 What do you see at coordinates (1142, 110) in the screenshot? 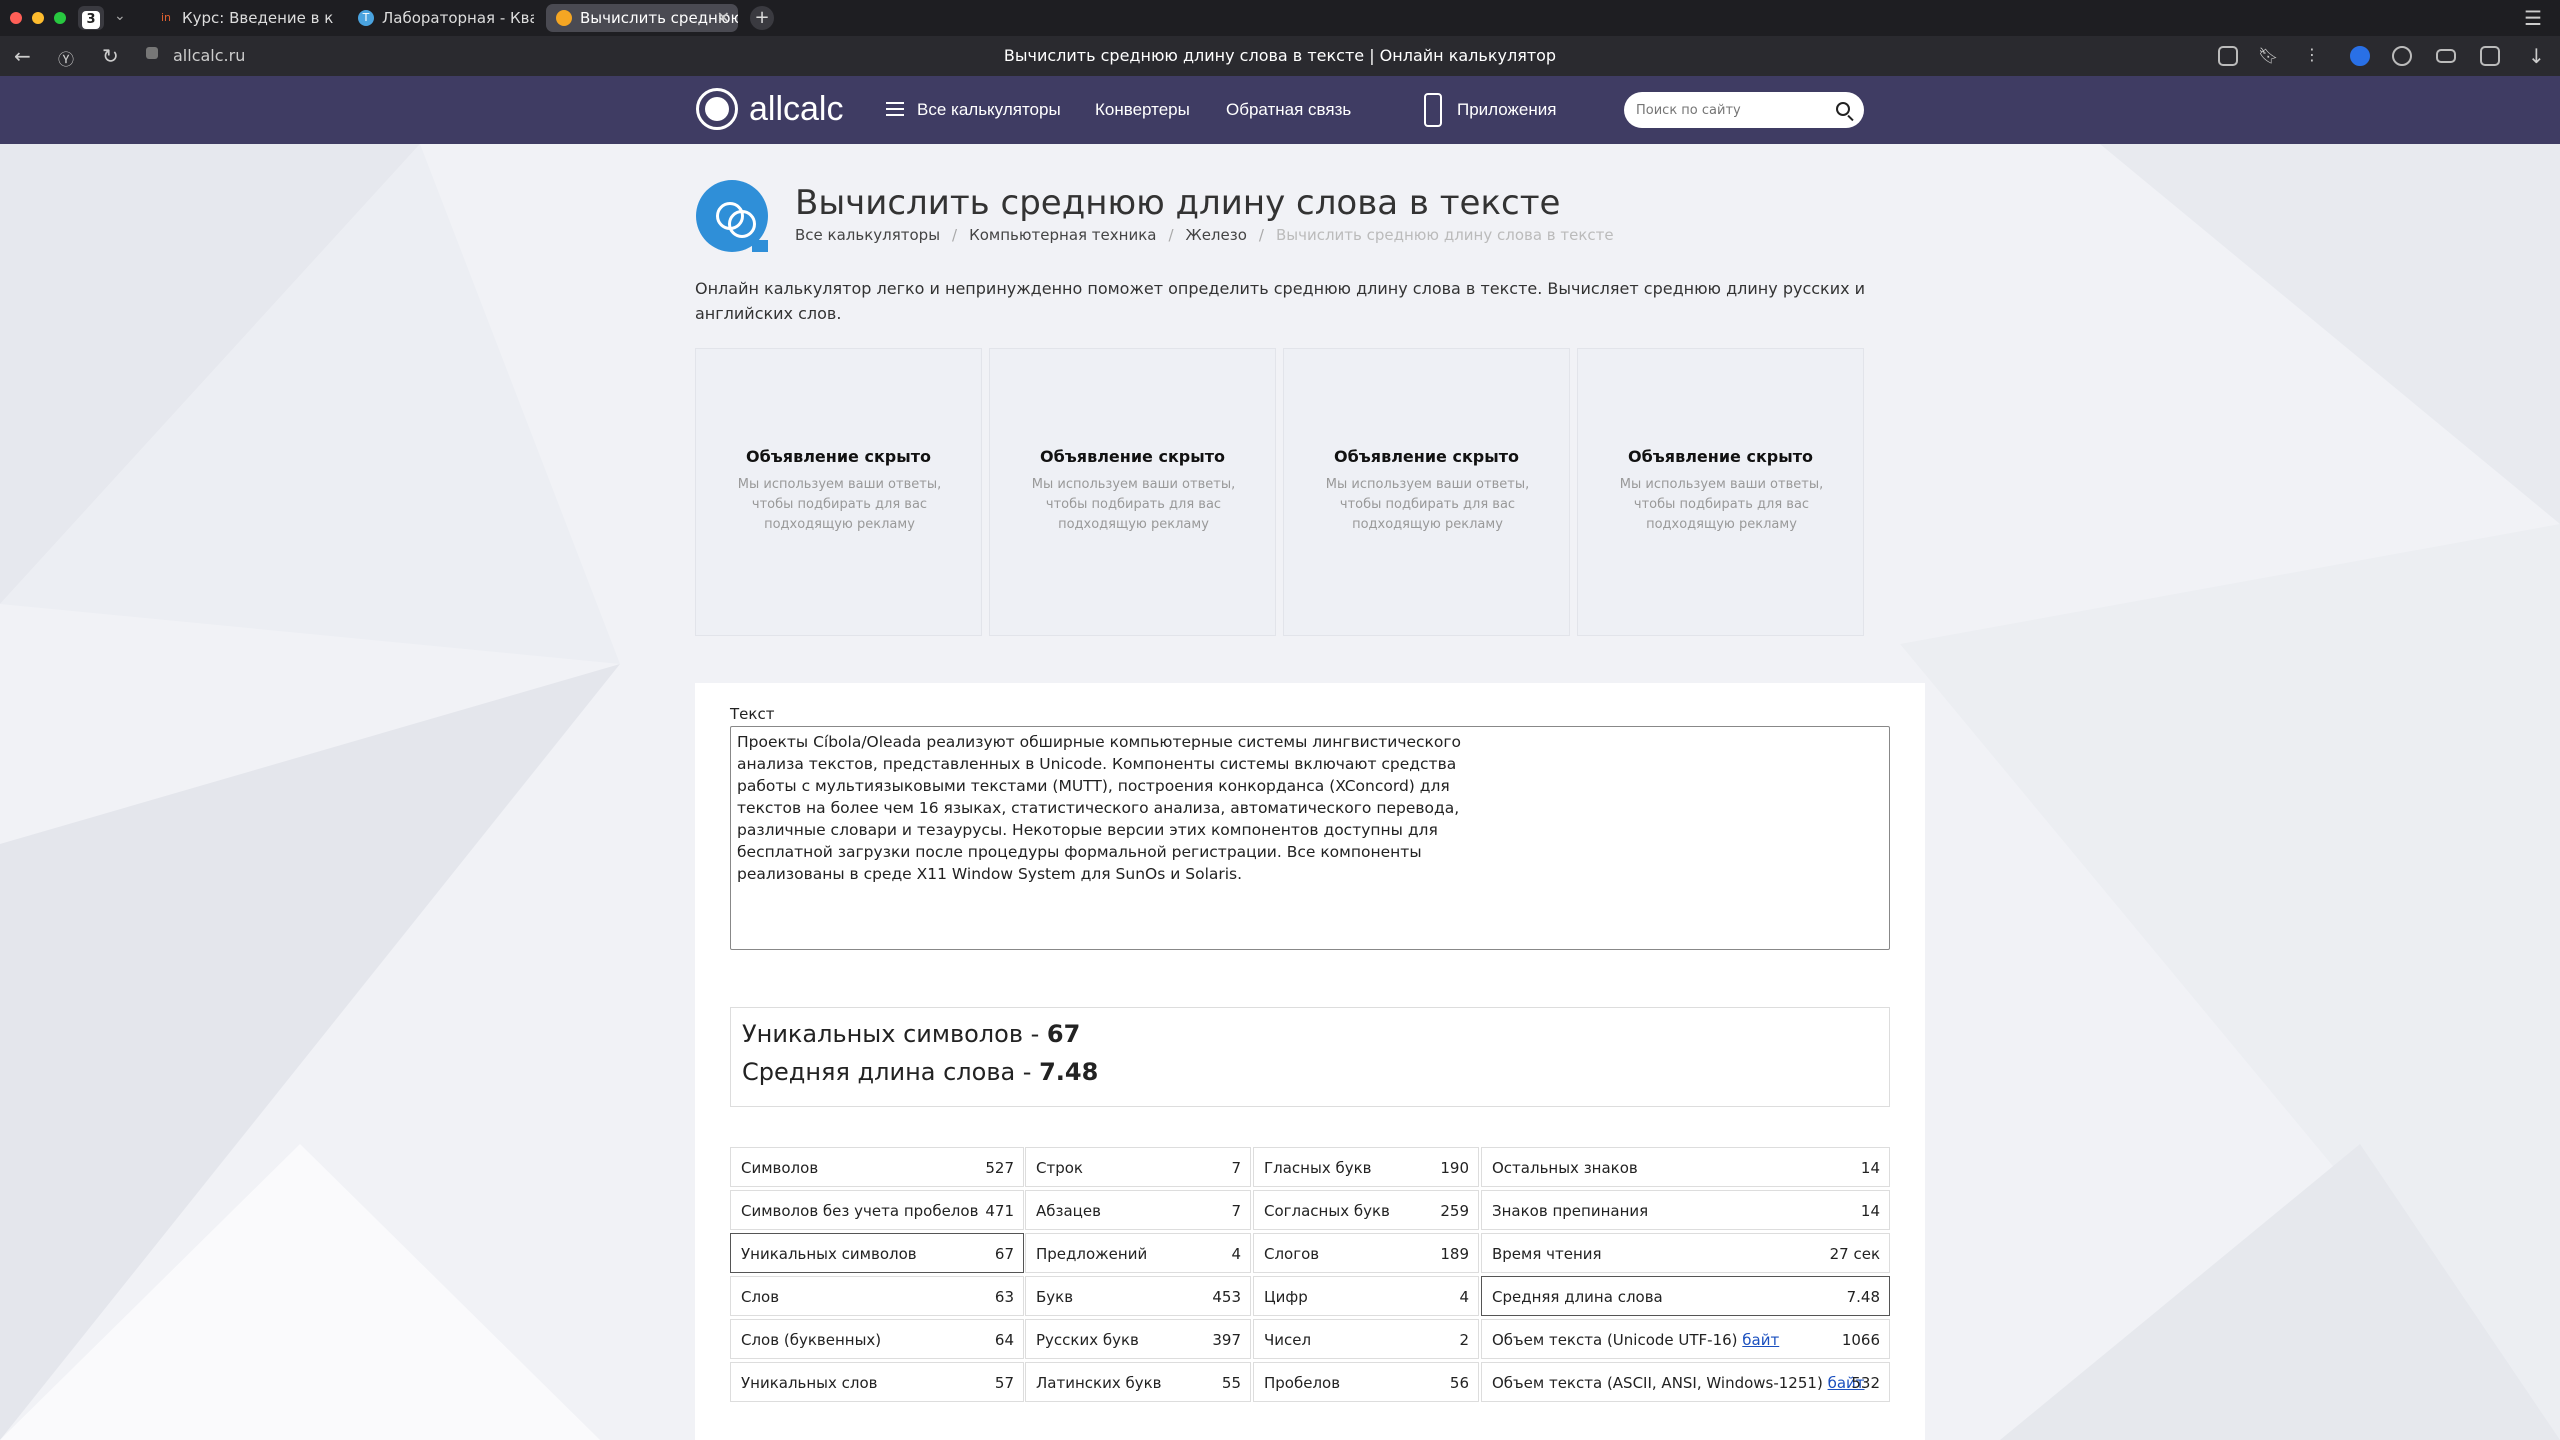
I see `nav-converters: Конвертеры` at bounding box center [1142, 110].